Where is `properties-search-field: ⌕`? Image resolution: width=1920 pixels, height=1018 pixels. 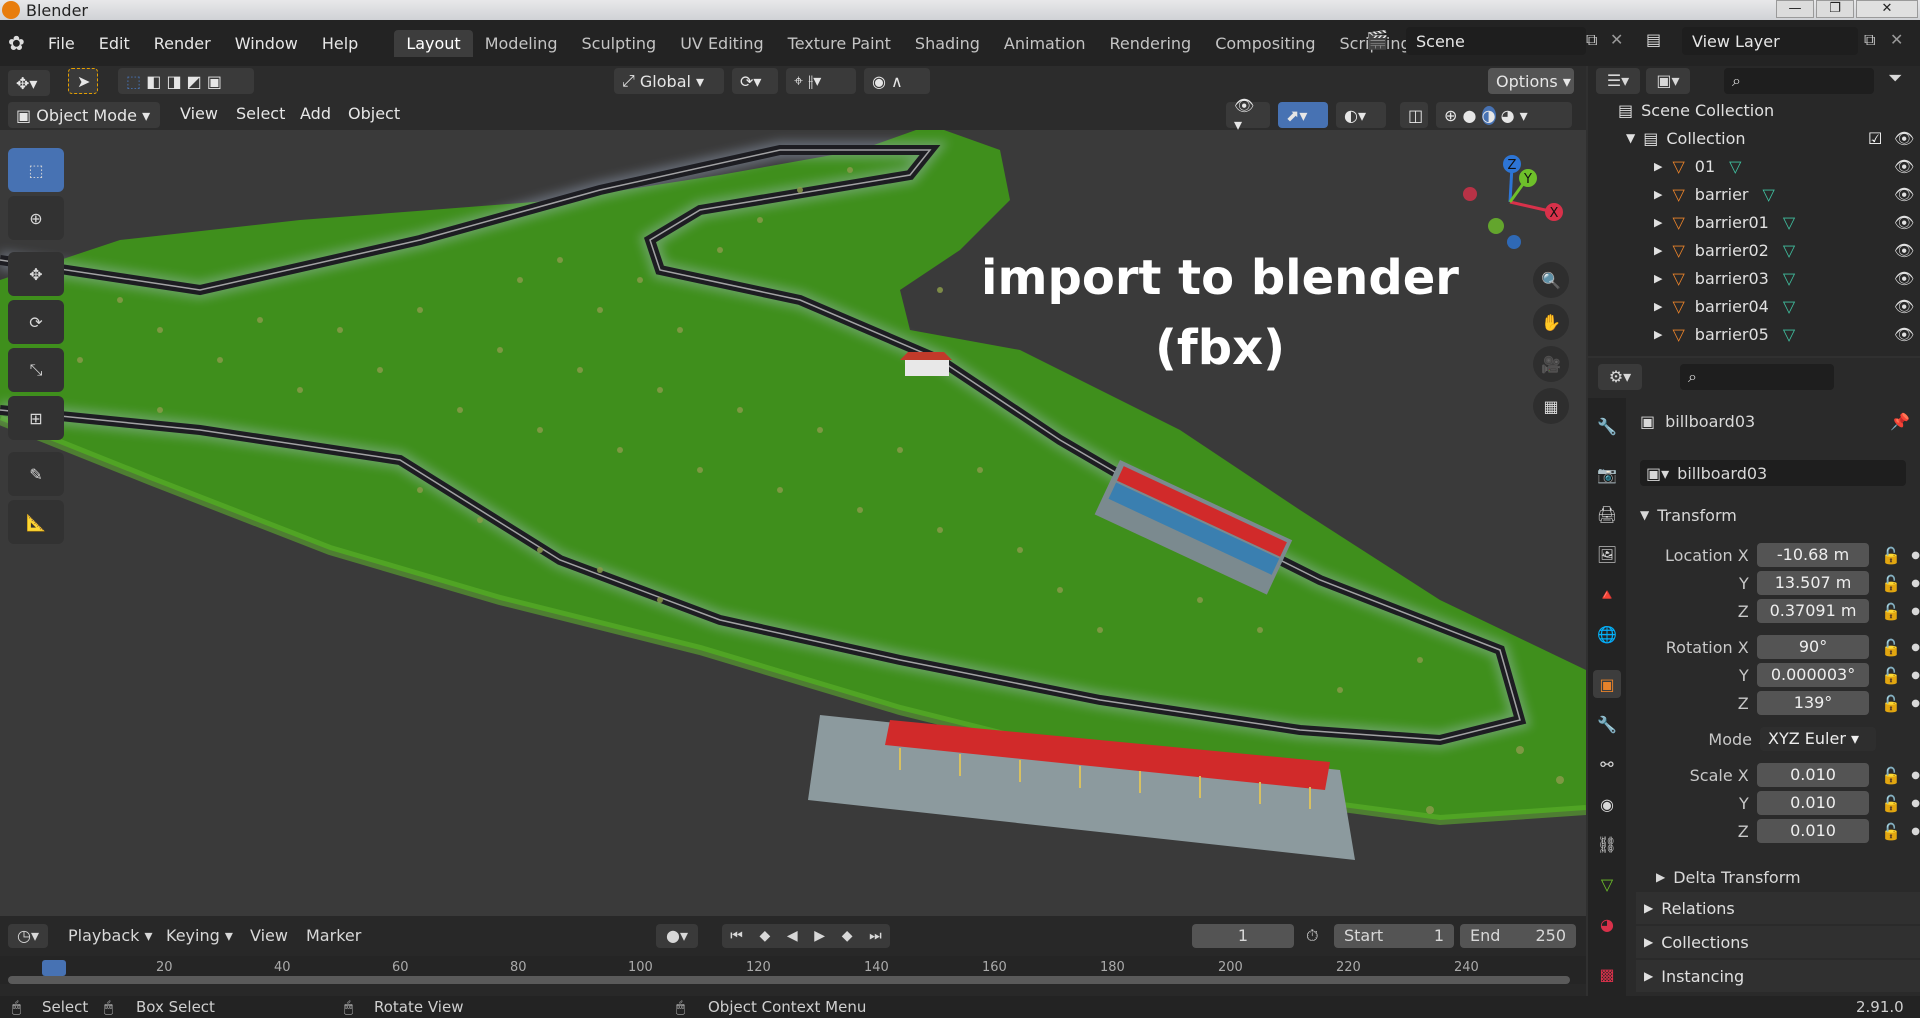
properties-search-field: ⌕ is located at coordinates (1757, 377).